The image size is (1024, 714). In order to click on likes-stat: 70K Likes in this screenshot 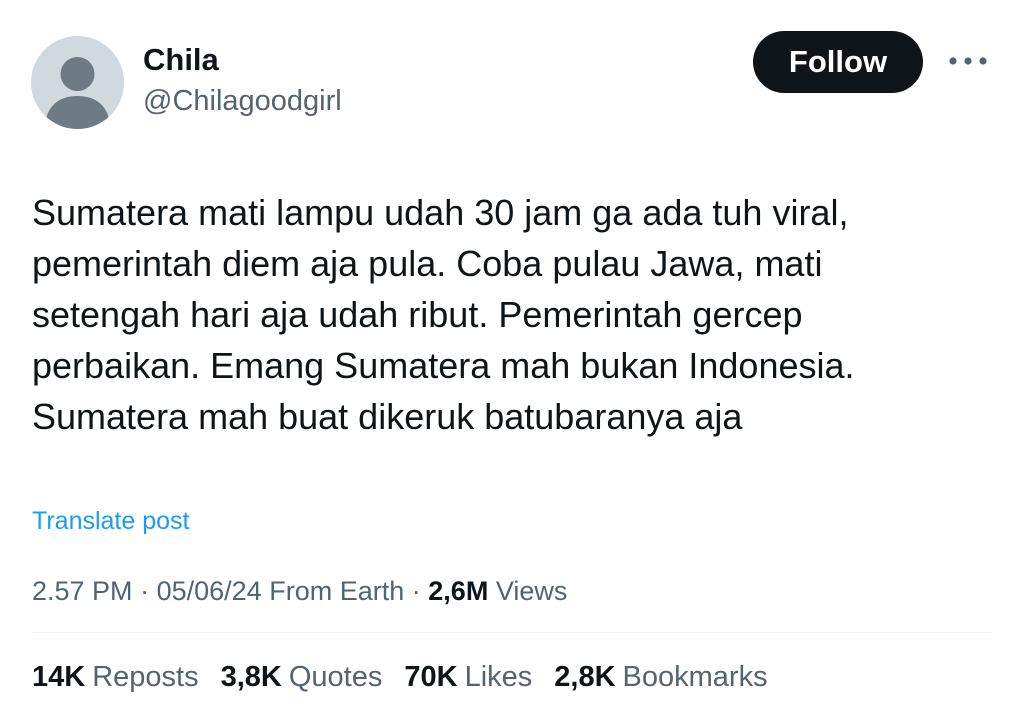, I will do `click(468, 677)`.